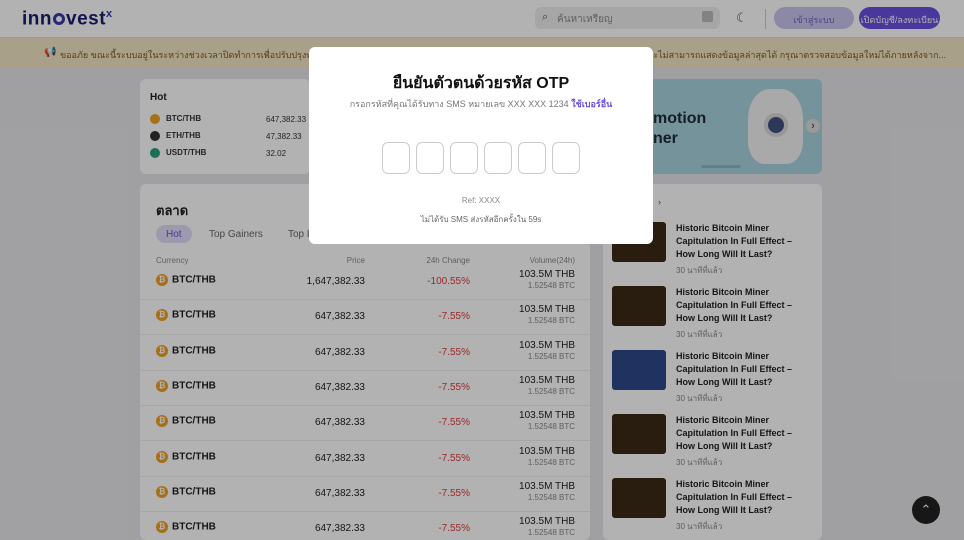 This screenshot has width=964, height=540. Describe the element at coordinates (481, 83) in the screenshot. I see `otp-modal-title: ยืนยันตัวตนด้วยรหัส OTP` at that location.